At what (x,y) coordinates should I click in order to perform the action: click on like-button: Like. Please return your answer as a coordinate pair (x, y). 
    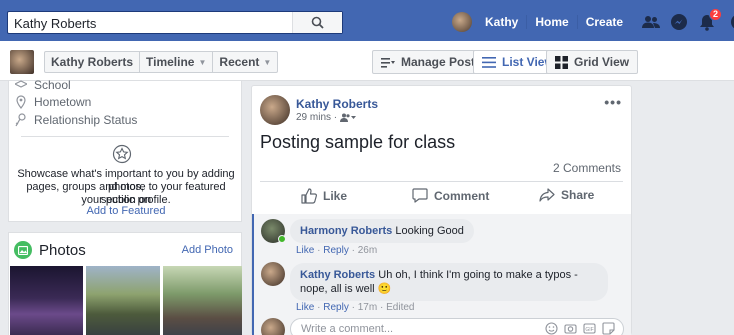
    Looking at the image, I should click on (324, 196).